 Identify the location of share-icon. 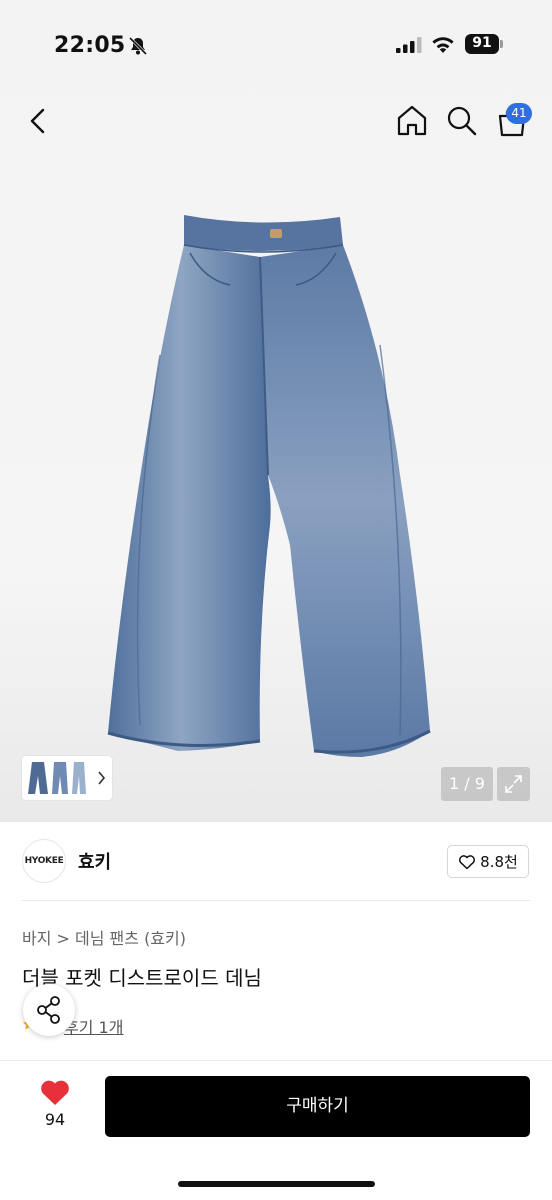
(48, 1010).